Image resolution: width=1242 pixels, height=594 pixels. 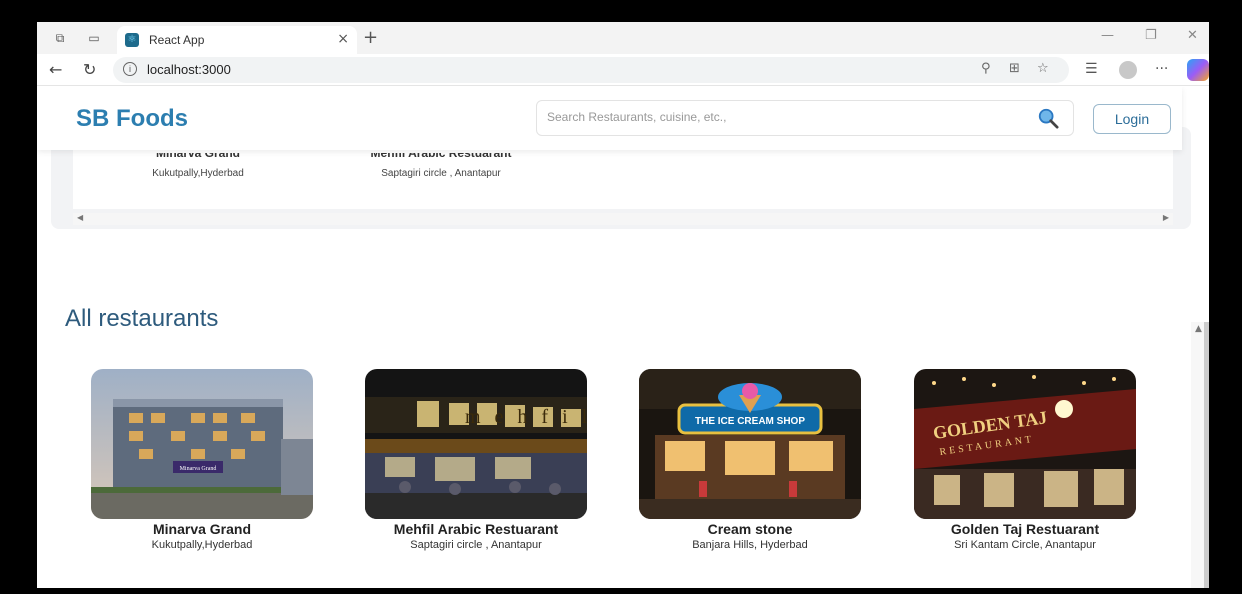 What do you see at coordinates (1025, 444) in the screenshot?
I see `restaurant-image: GOLDEN TAJ RESTAURANT` at bounding box center [1025, 444].